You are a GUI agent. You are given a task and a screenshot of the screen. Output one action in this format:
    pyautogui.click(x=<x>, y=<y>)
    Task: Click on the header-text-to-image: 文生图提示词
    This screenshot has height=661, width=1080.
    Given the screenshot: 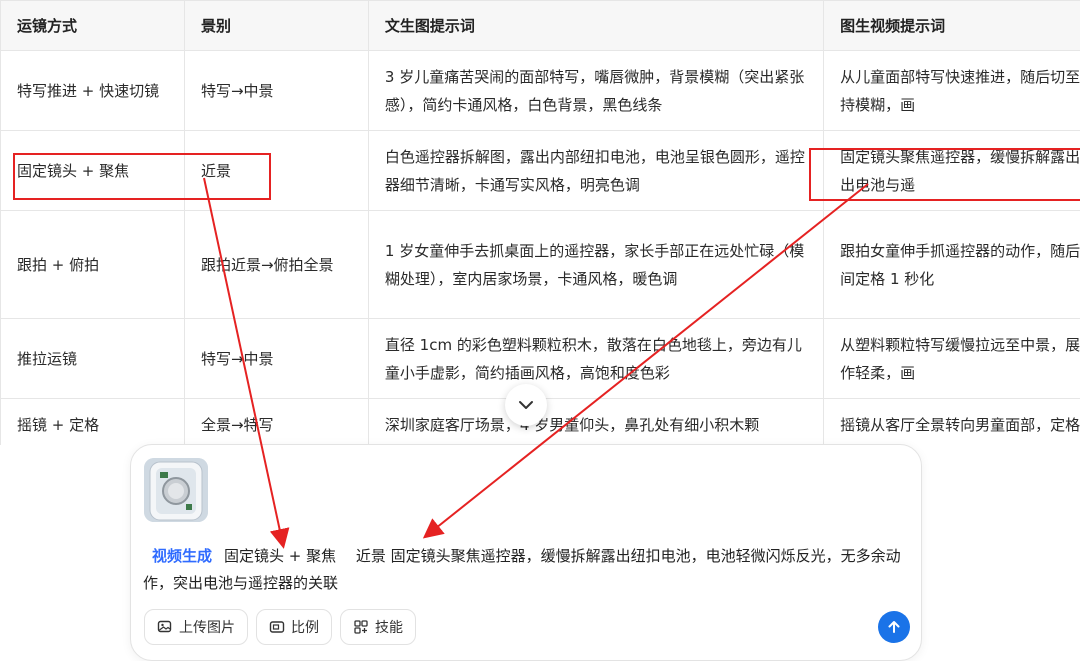 What is the action you would take?
    pyautogui.click(x=595, y=26)
    